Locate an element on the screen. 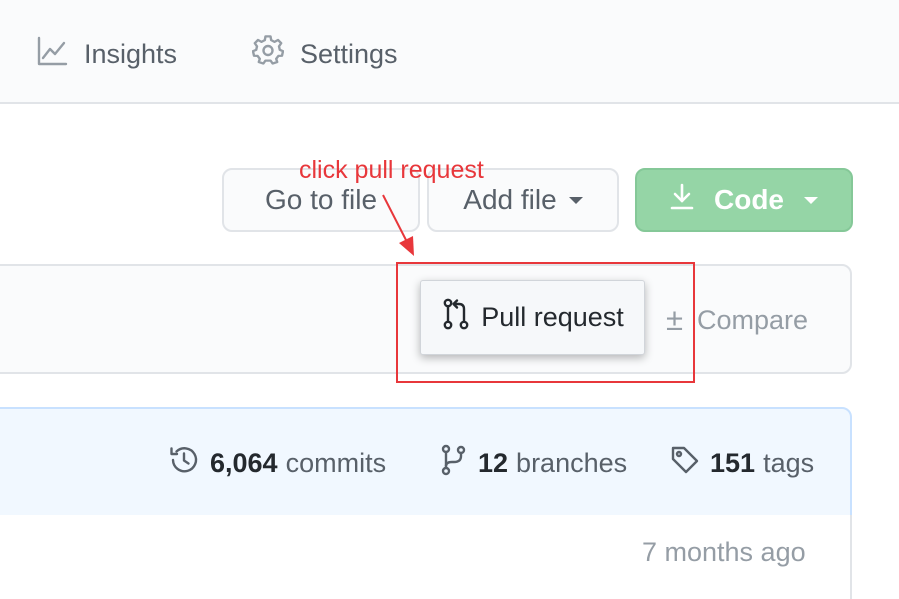 This screenshot has width=899, height=599. commits-link: 6,064 commits is located at coordinates (277, 463).